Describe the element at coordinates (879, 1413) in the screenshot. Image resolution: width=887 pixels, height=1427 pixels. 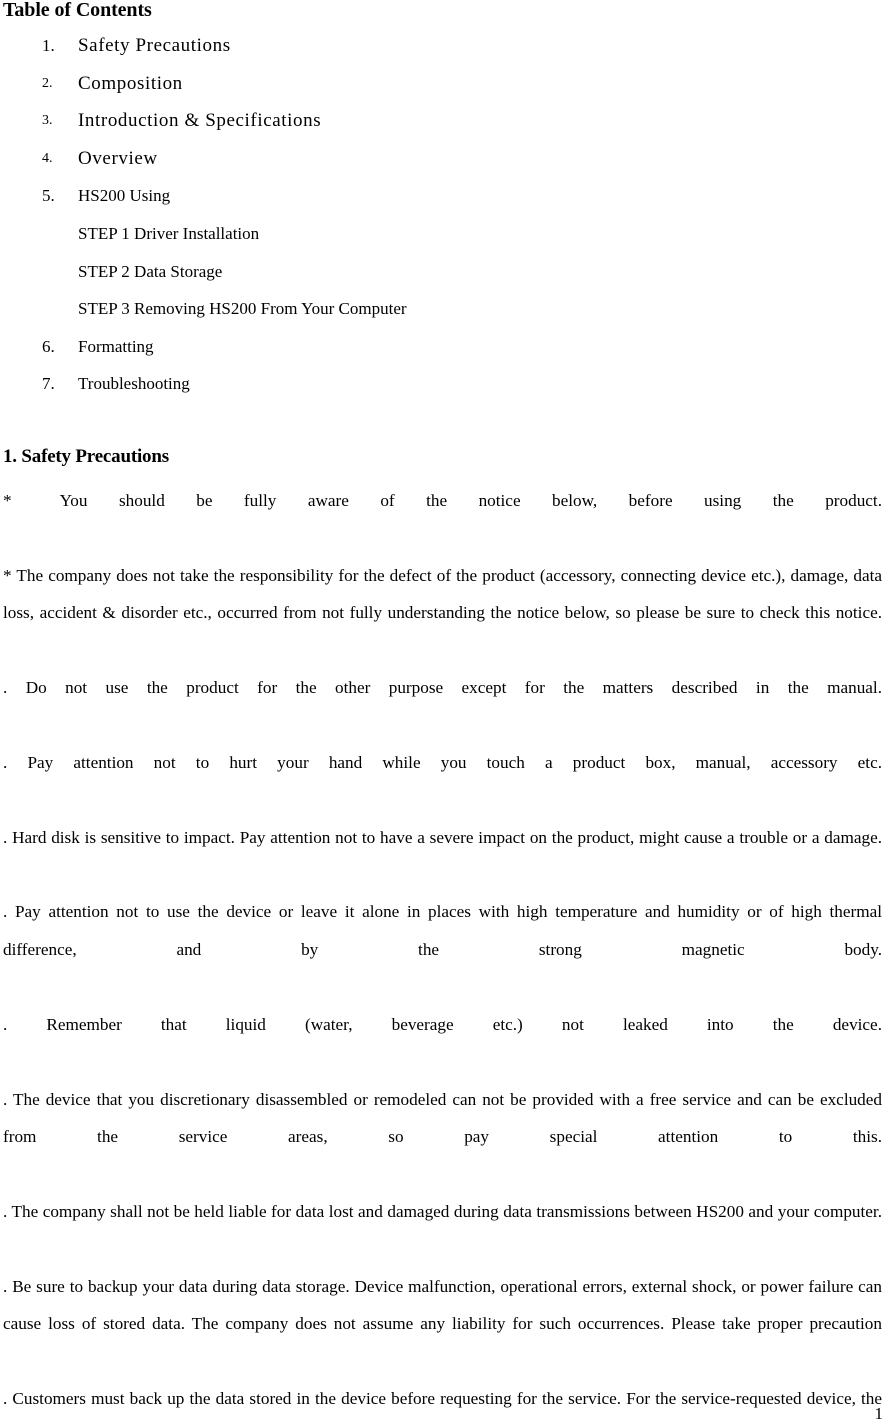
I see `page-number: 1` at that location.